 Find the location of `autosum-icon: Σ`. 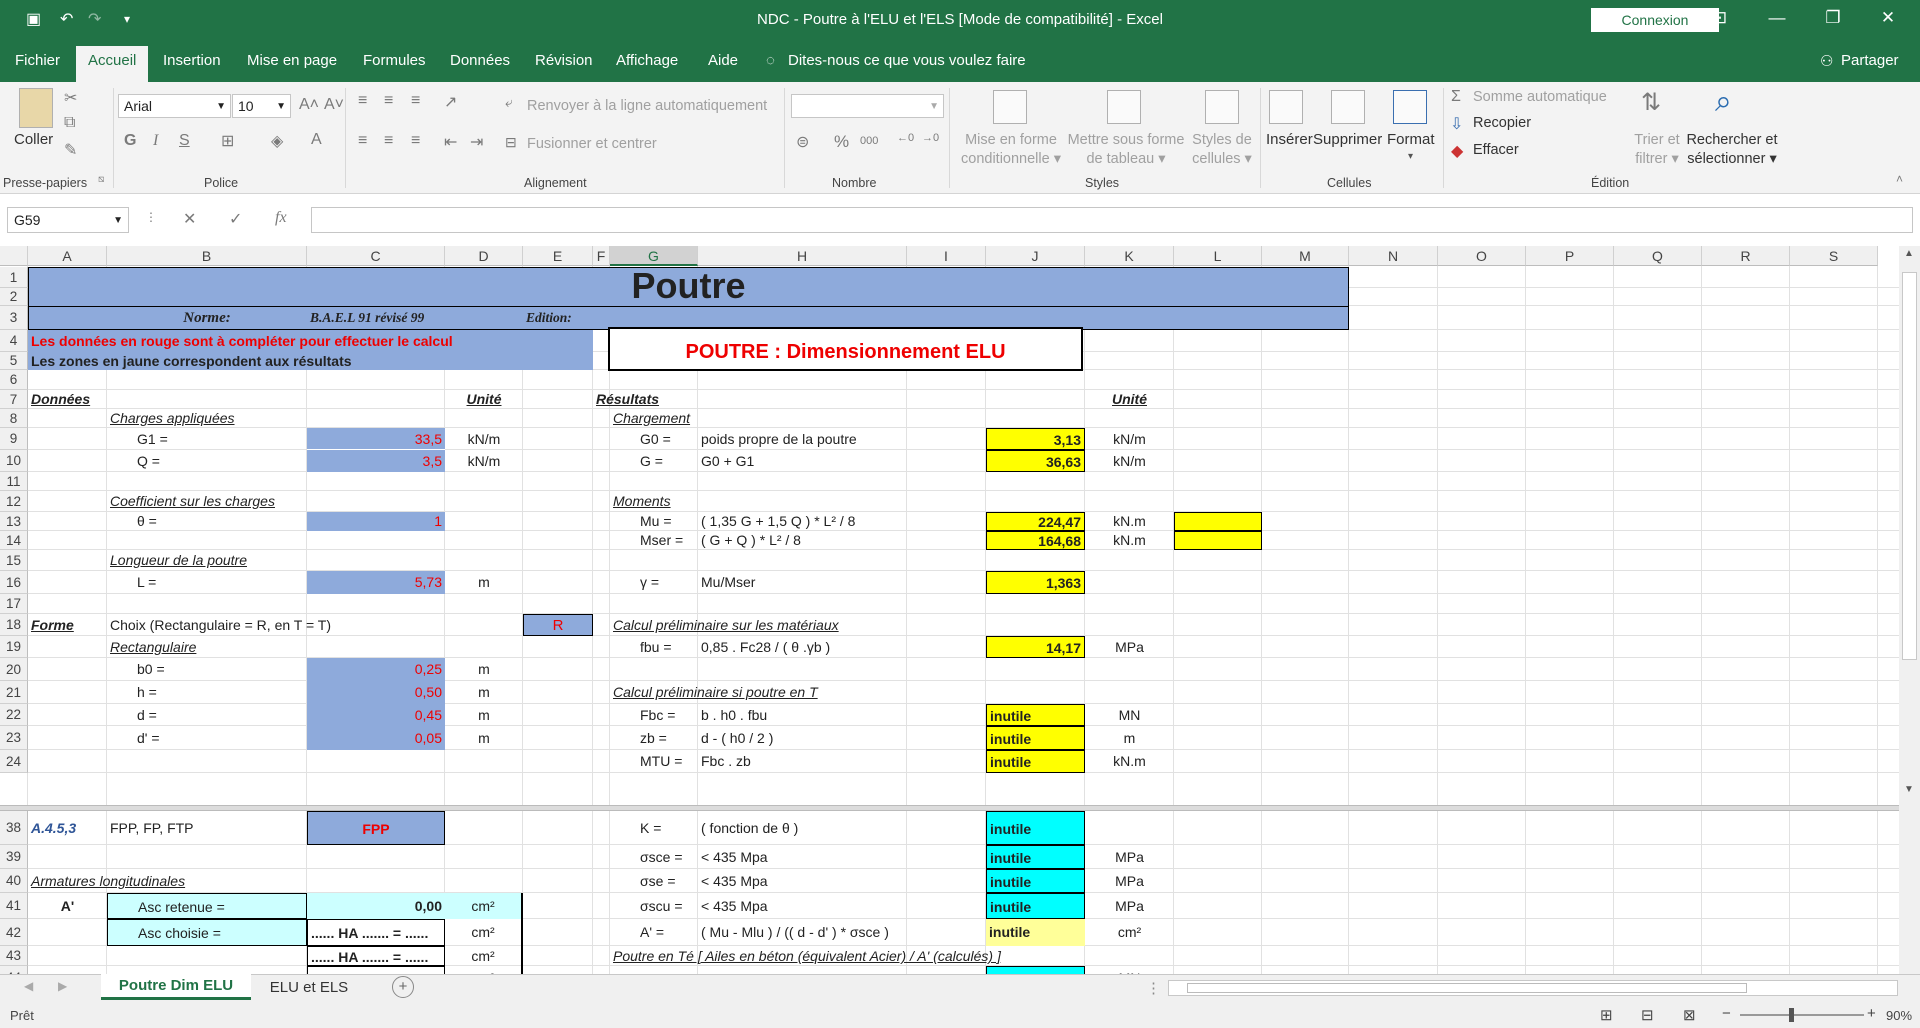

autosum-icon: Σ is located at coordinates (1456, 97).